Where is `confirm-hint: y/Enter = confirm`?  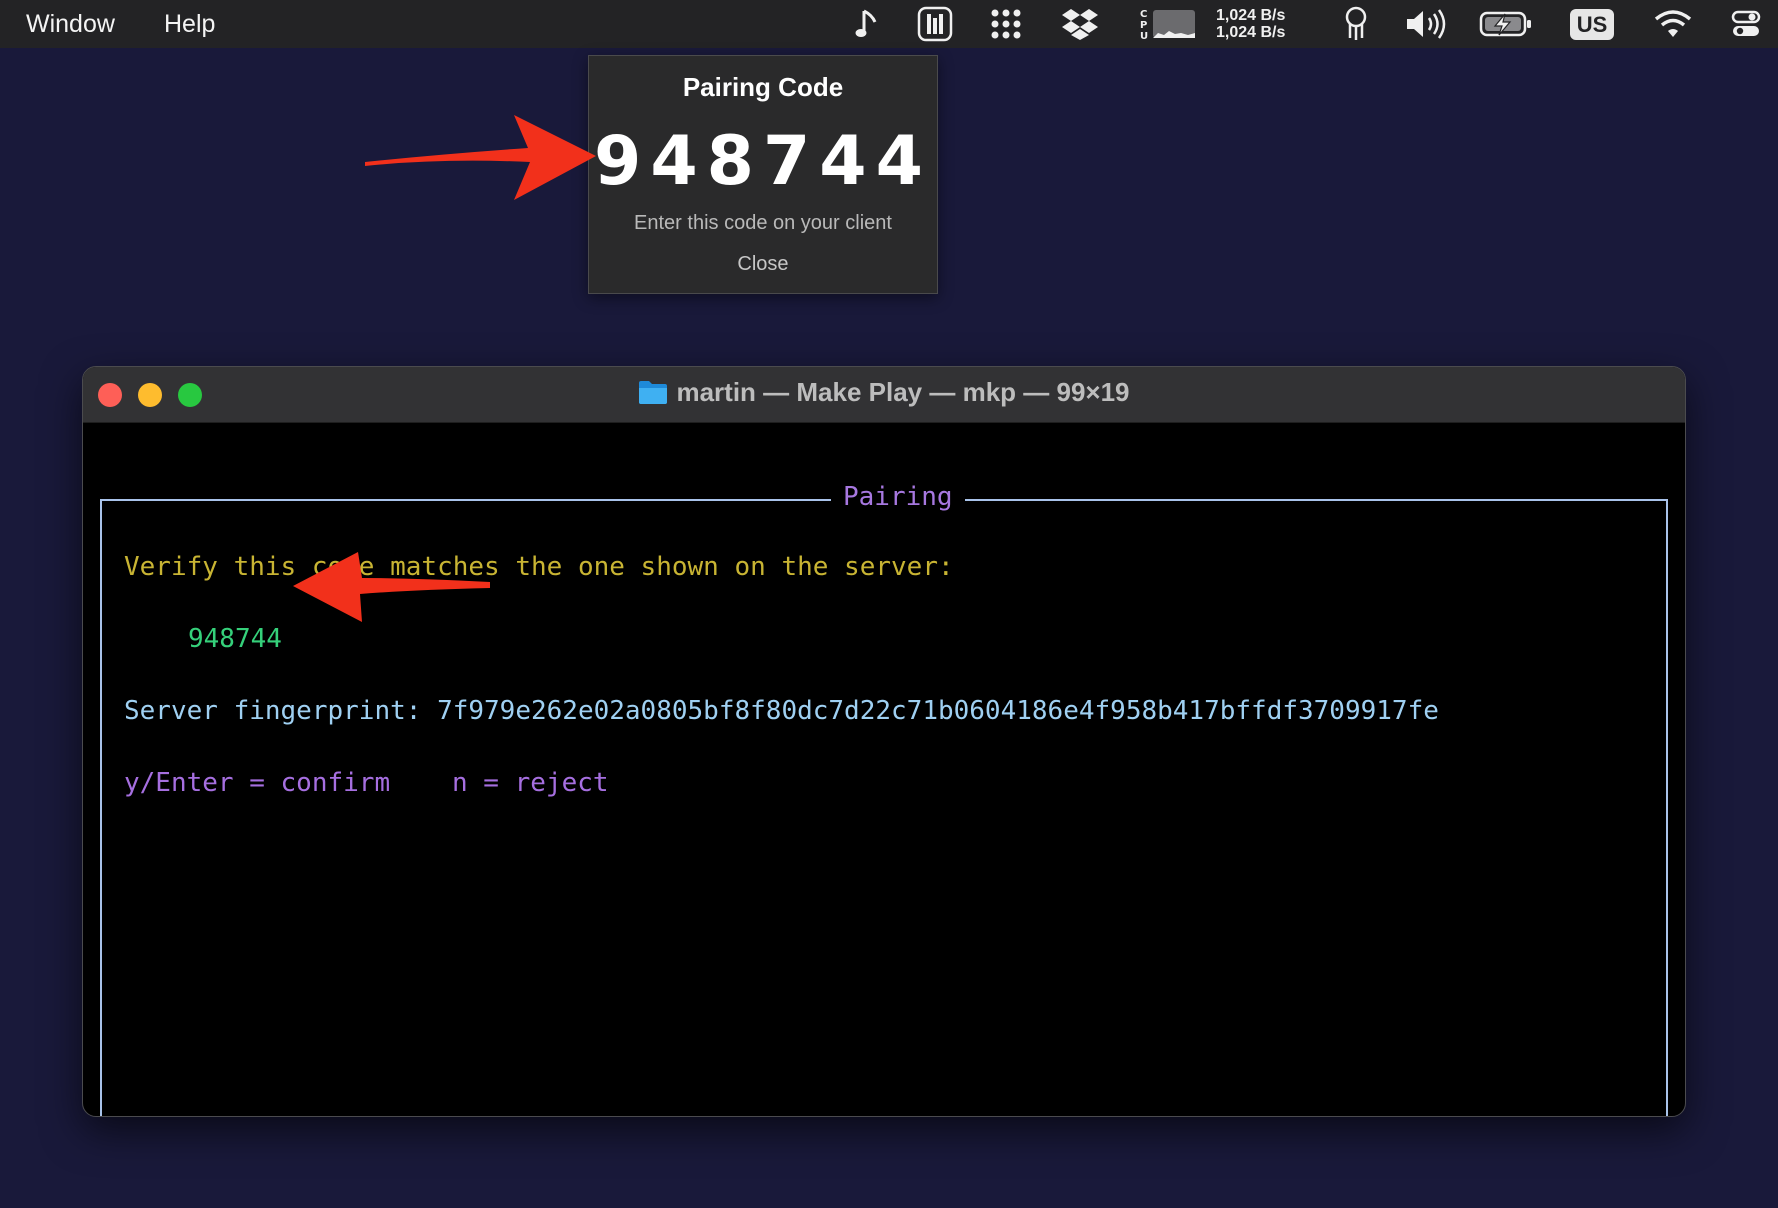 confirm-hint: y/Enter = confirm is located at coordinates (257, 783).